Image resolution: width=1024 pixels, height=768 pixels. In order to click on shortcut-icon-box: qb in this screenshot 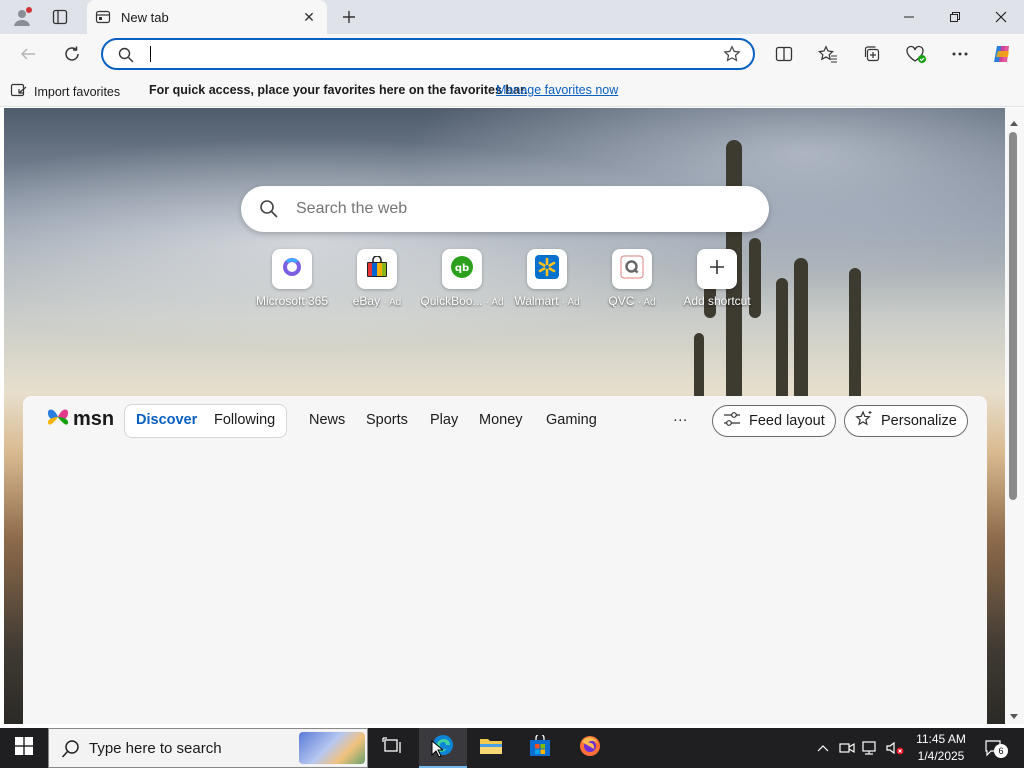, I will do `click(462, 269)`.